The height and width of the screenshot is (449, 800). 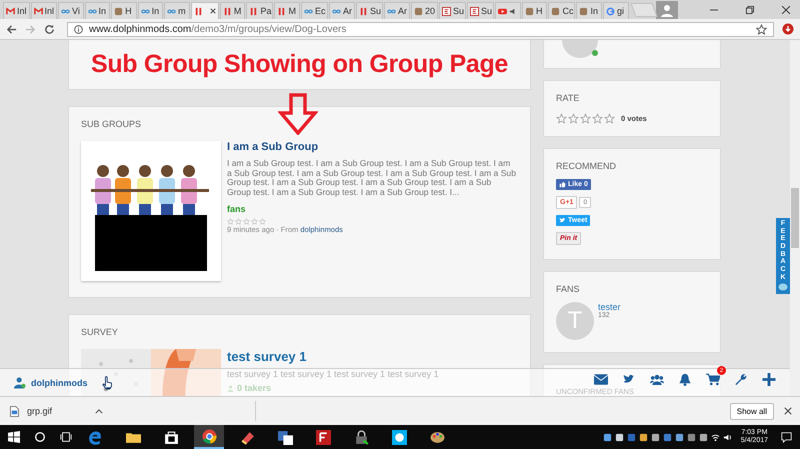 What do you see at coordinates (562, 220) in the screenshot?
I see `bird-icon` at bounding box center [562, 220].